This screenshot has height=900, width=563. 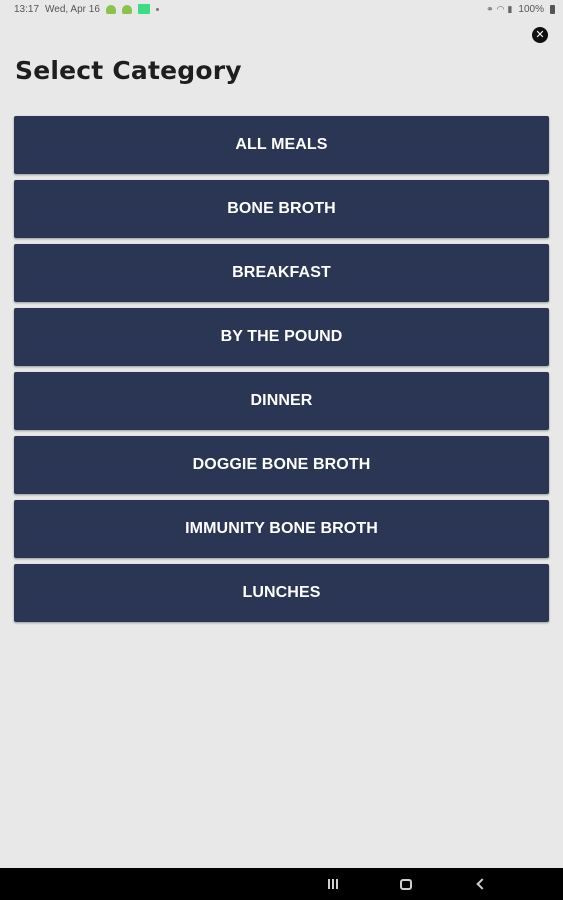 What do you see at coordinates (27, 9) in the screenshot?
I see `status-time: 13:17` at bounding box center [27, 9].